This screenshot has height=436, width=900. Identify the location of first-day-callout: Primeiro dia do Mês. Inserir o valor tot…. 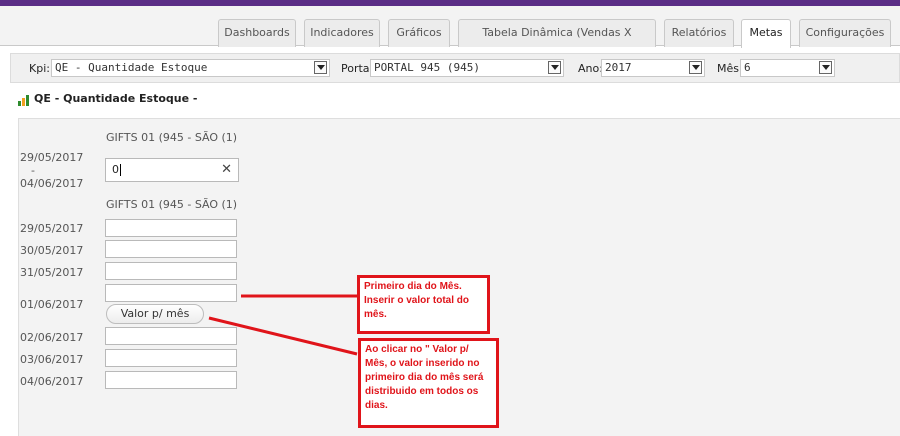
(423, 304).